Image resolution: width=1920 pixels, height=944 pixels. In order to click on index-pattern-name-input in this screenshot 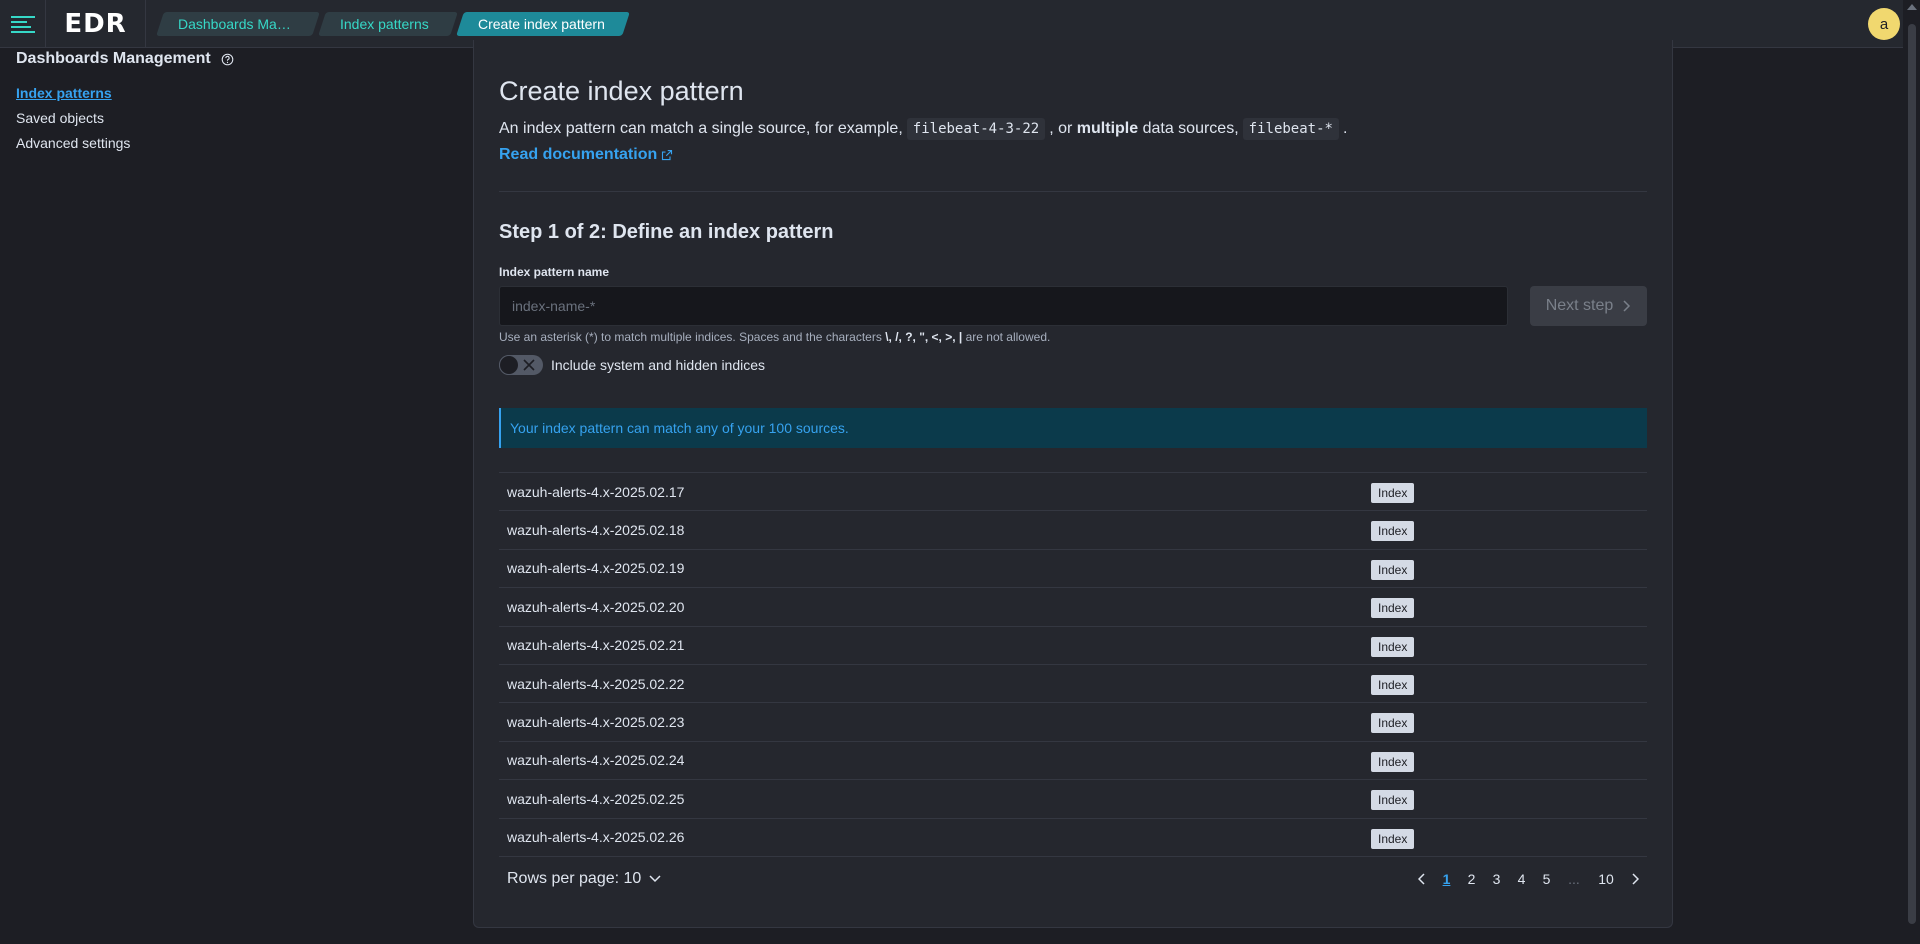, I will do `click(1003, 306)`.